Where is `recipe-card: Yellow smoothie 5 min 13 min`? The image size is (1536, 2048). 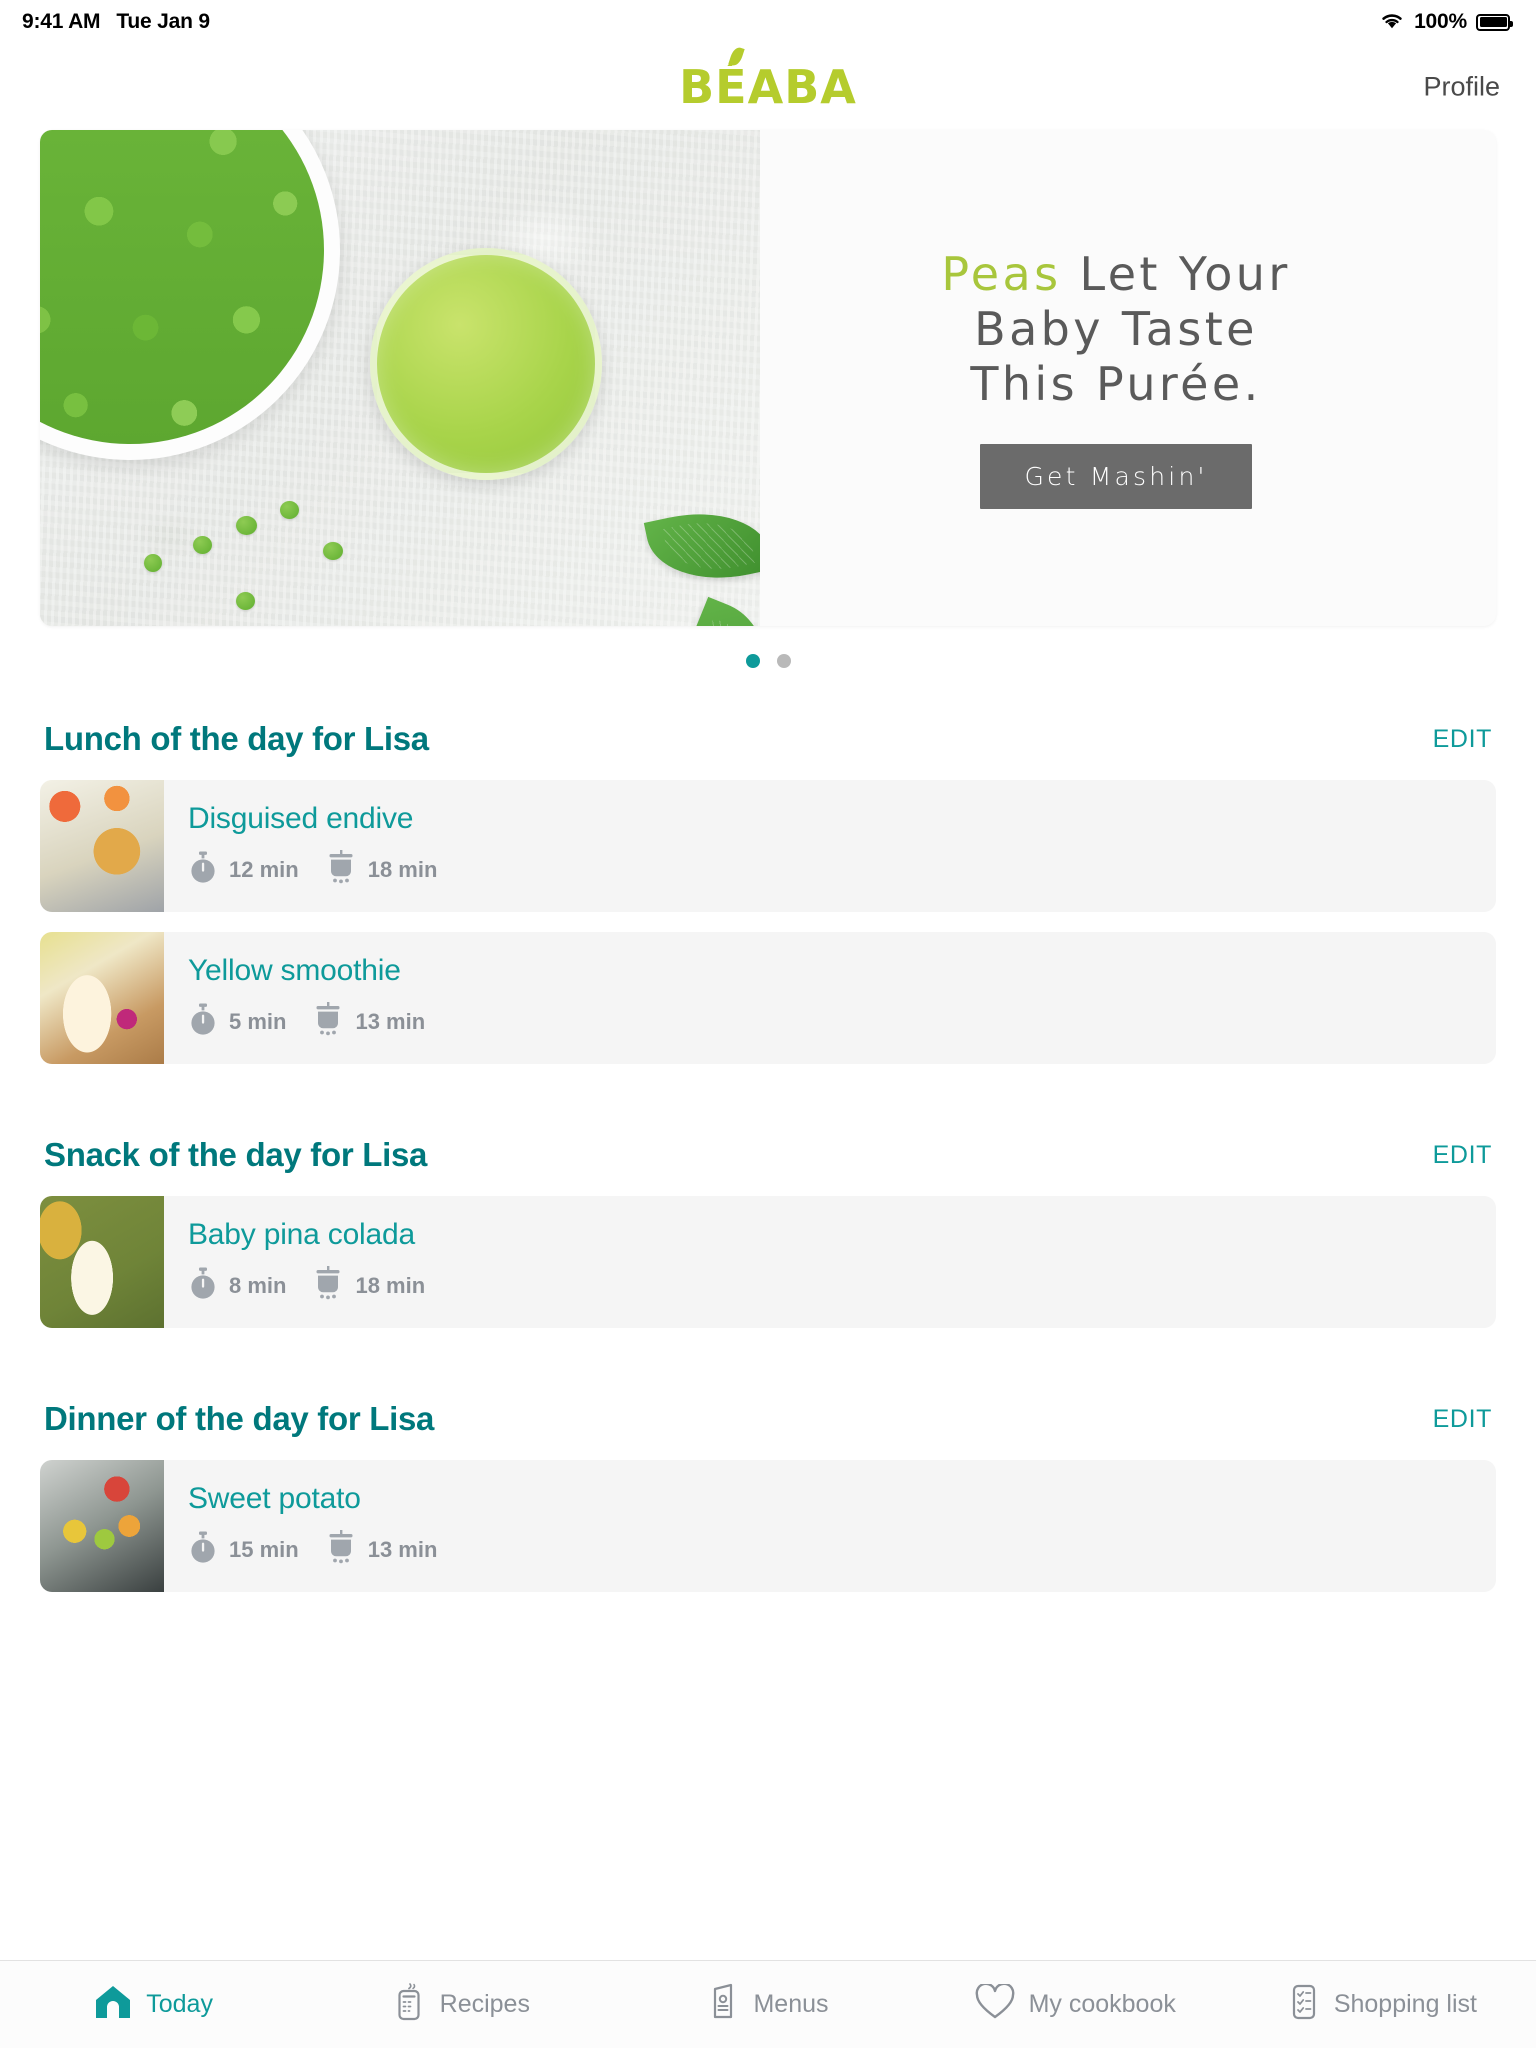 recipe-card: Yellow smoothie 5 min 13 min is located at coordinates (768, 998).